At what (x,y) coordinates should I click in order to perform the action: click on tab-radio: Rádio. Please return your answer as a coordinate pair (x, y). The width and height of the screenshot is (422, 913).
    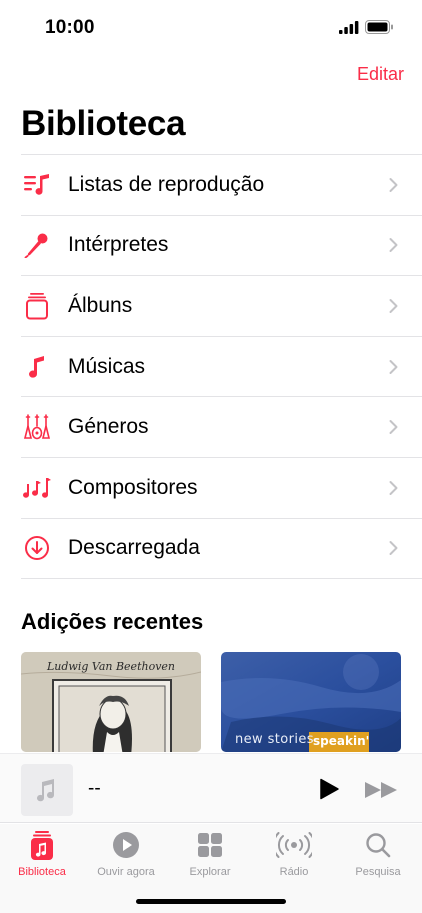
    Looking at the image, I should click on (294, 854).